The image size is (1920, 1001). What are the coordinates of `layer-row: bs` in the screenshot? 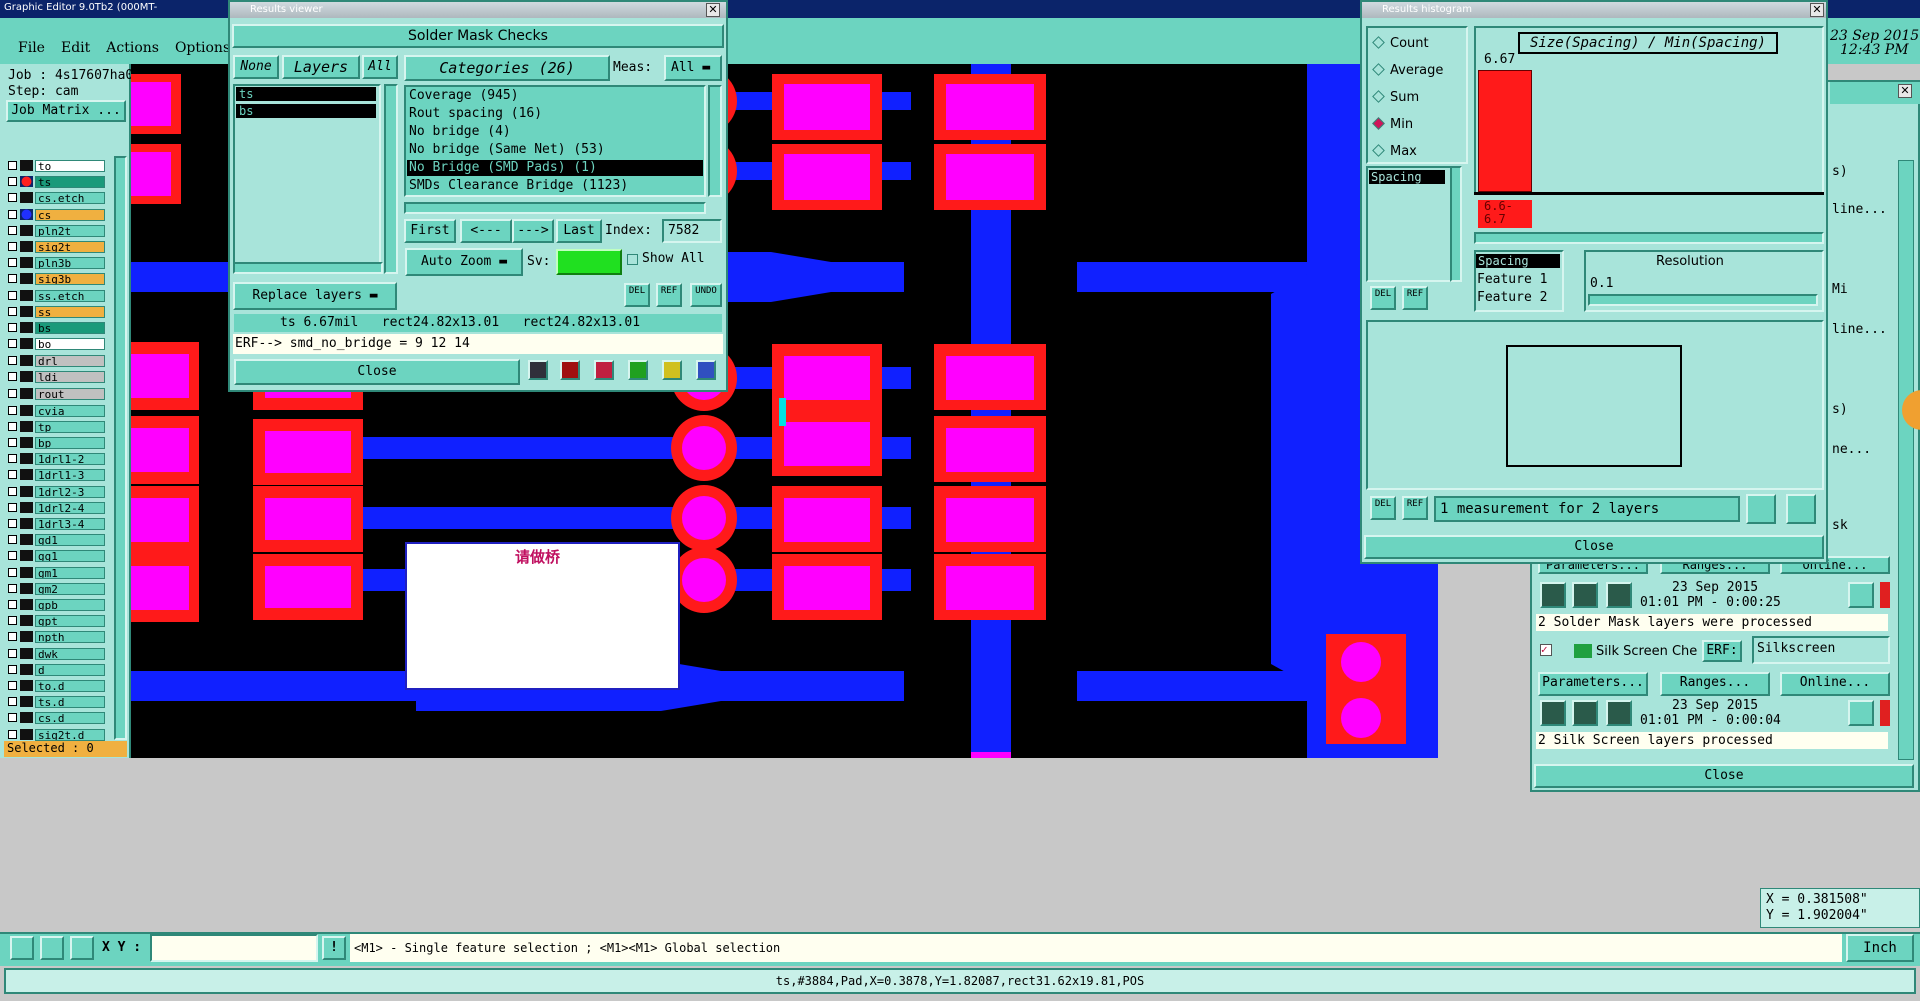 It's located at (56, 327).